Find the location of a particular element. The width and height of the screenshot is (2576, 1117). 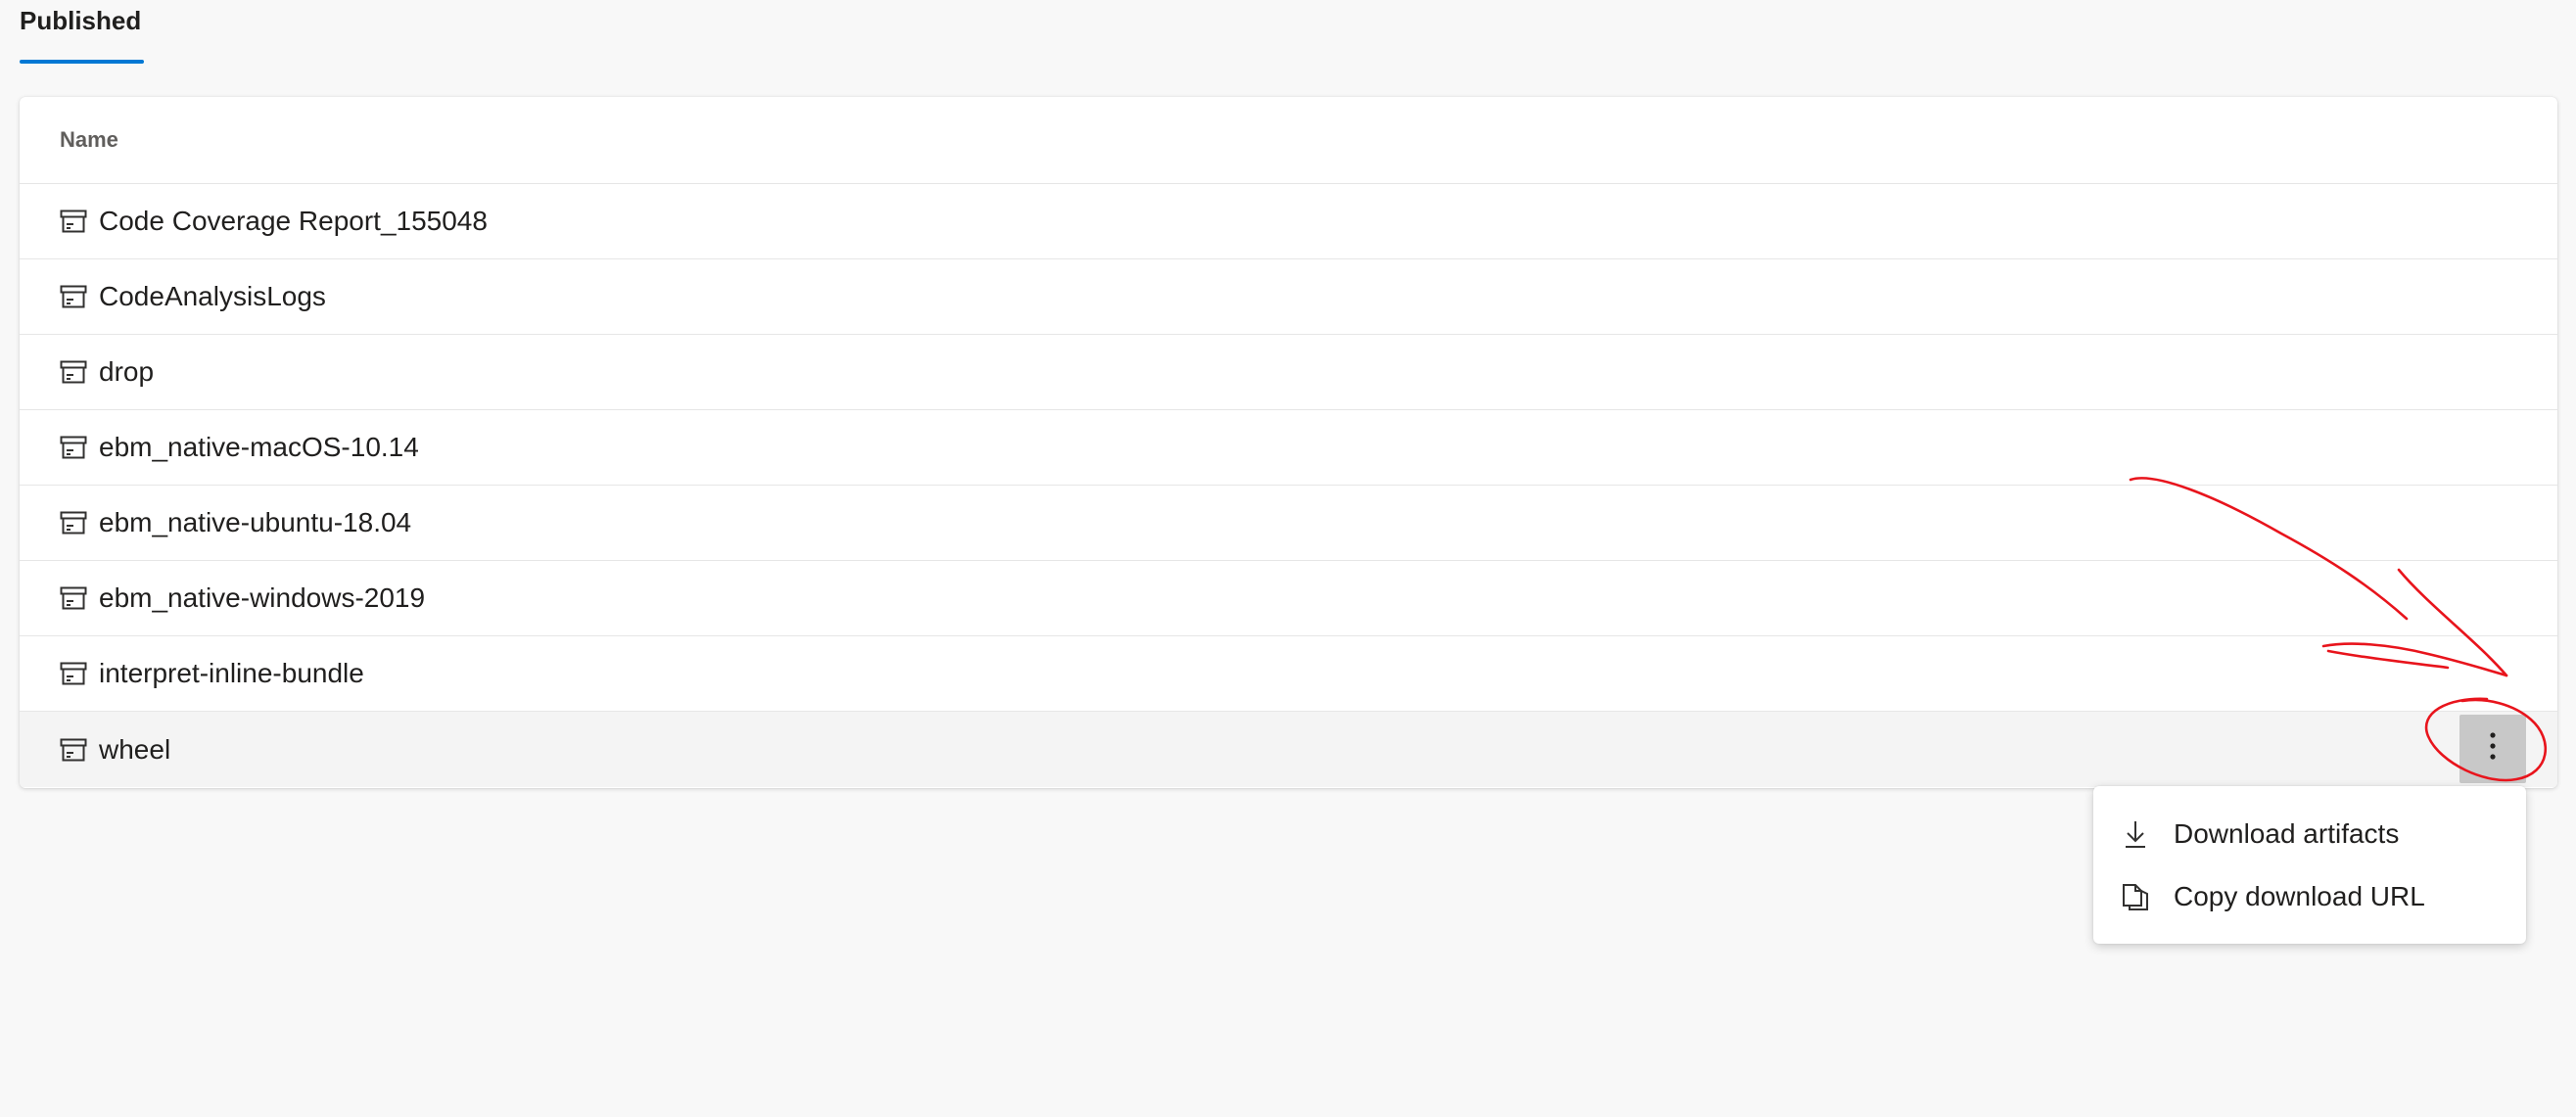

artifact-name: wheel is located at coordinates (134, 750).